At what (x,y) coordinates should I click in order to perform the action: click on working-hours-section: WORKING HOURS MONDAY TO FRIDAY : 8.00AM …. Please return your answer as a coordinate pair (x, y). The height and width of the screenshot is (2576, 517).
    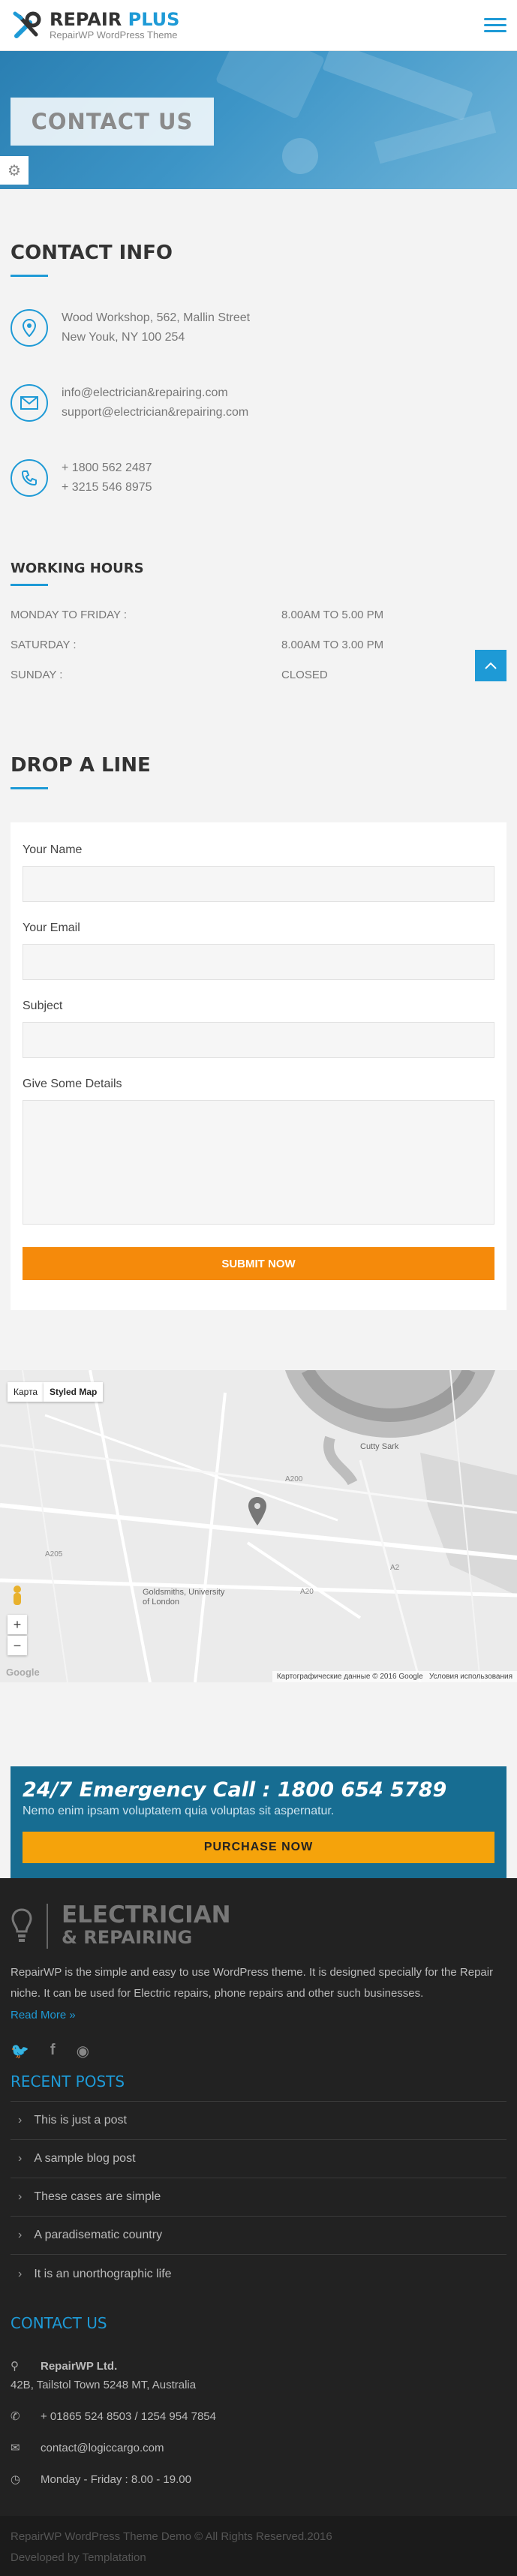
    Looking at the image, I should click on (258, 593).